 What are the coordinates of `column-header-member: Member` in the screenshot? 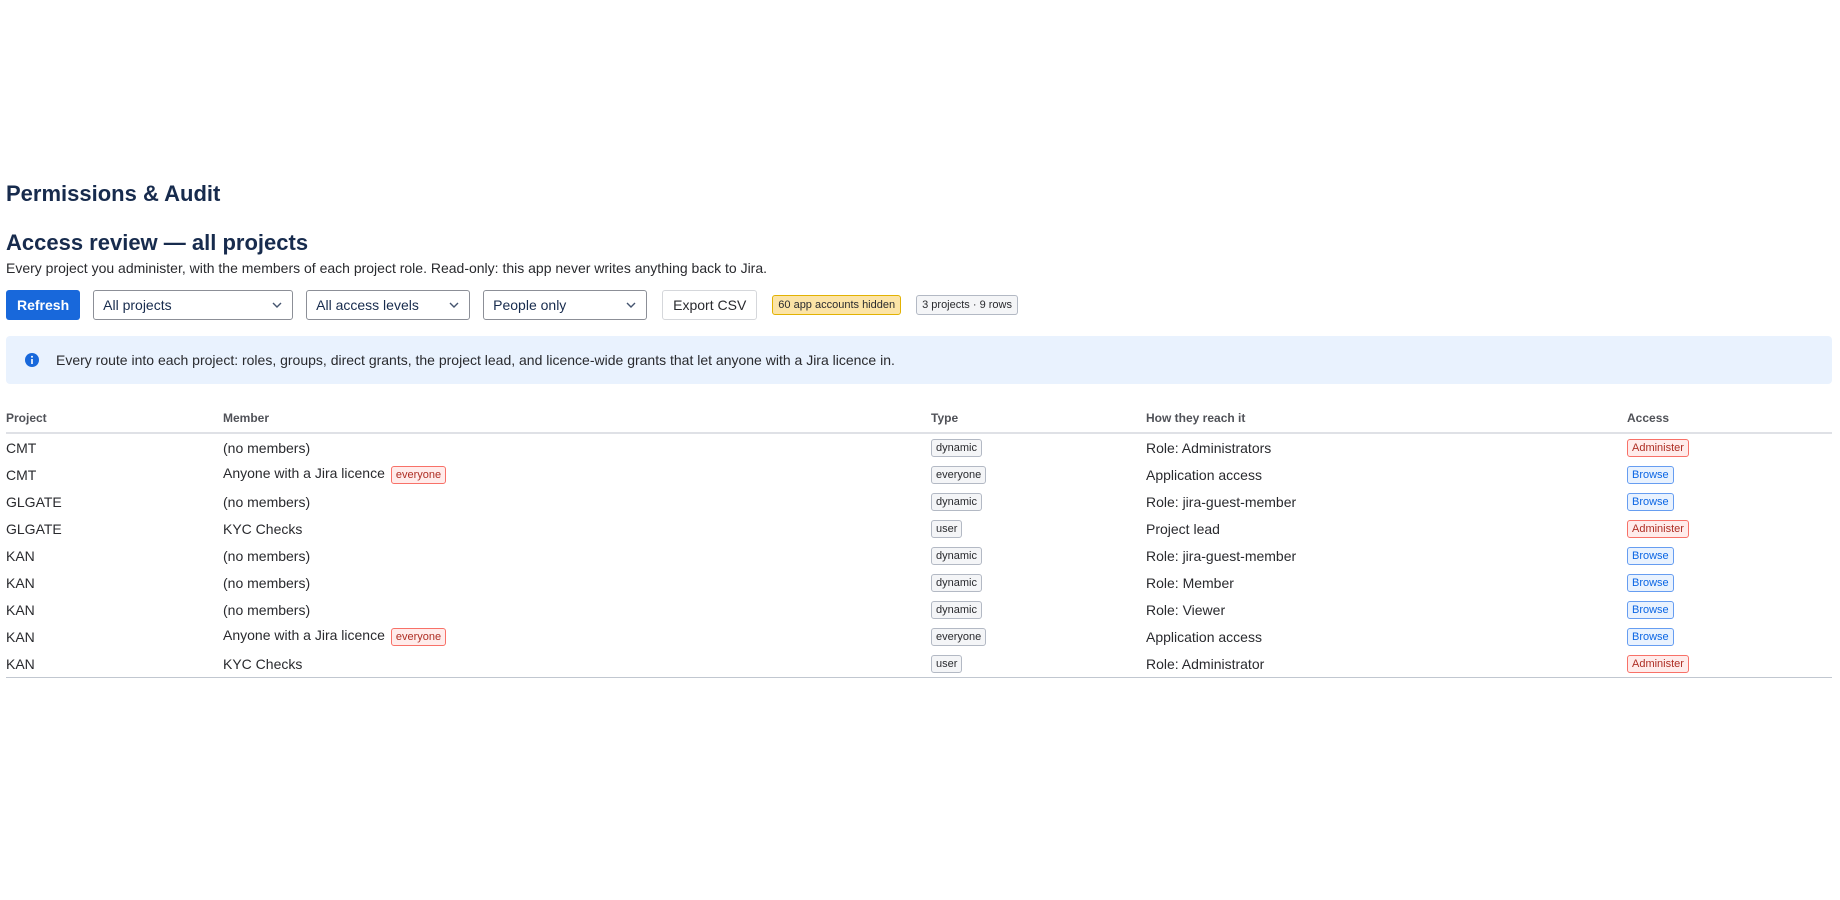 It's located at (577, 419).